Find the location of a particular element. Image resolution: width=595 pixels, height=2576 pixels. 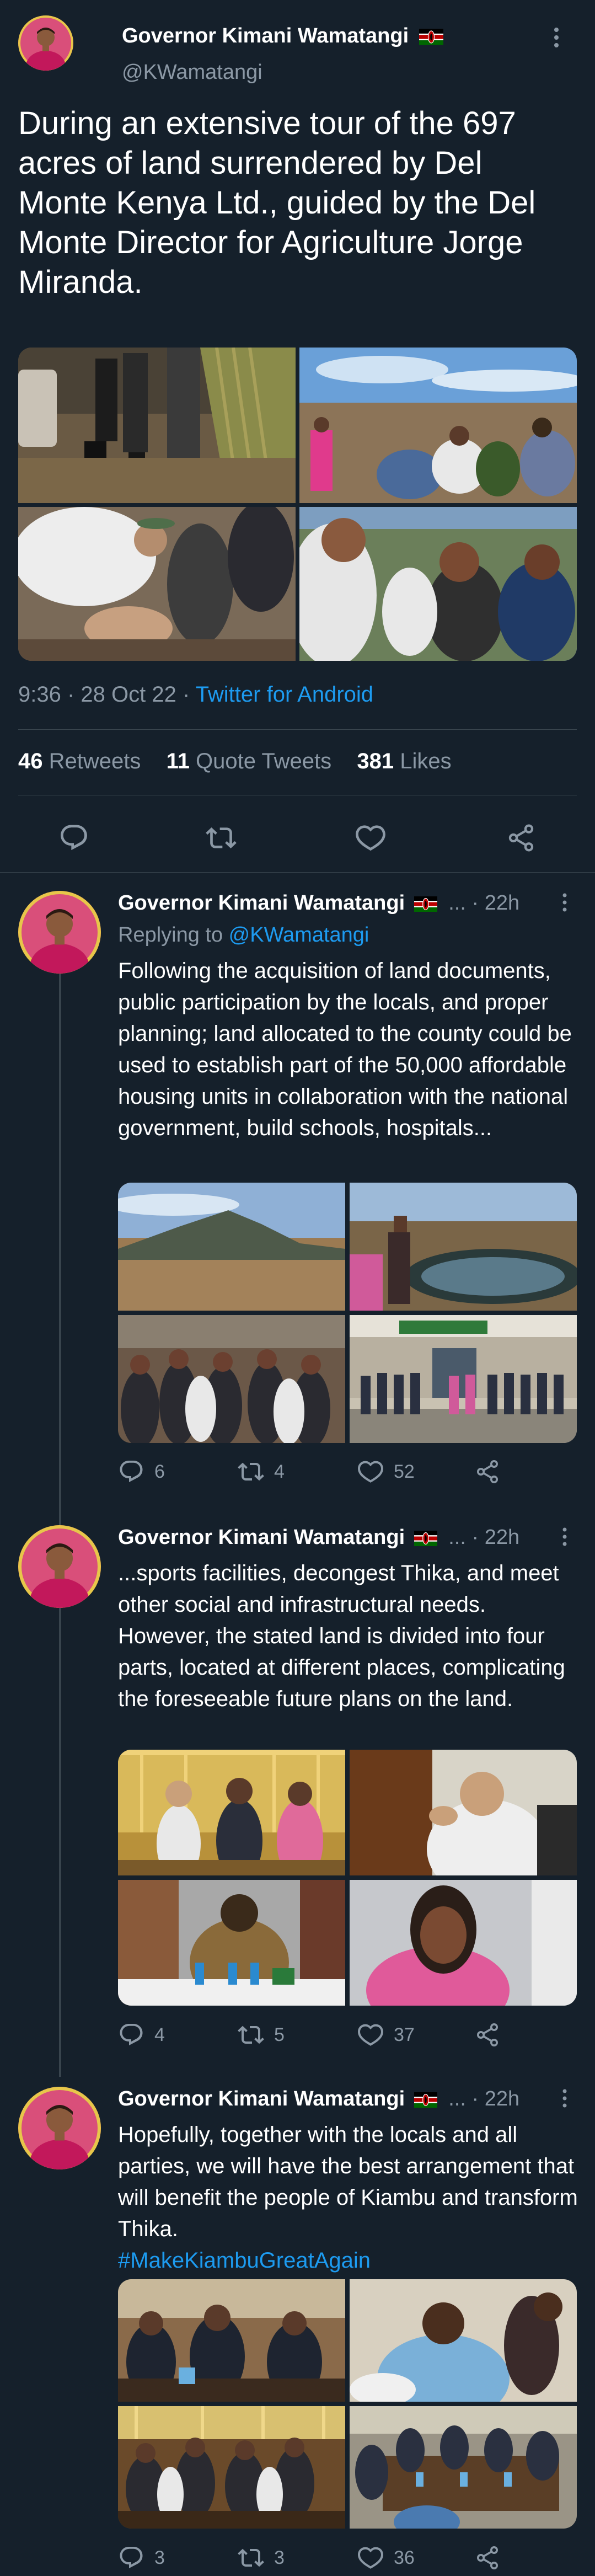

quotes-label: Quote Tweets is located at coordinates (260, 761).